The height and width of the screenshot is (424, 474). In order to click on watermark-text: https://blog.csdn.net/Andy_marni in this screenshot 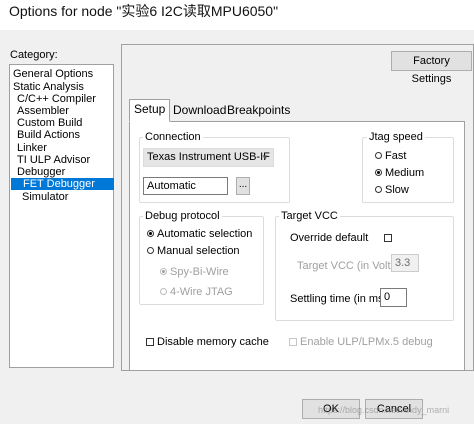, I will do `click(384, 410)`.